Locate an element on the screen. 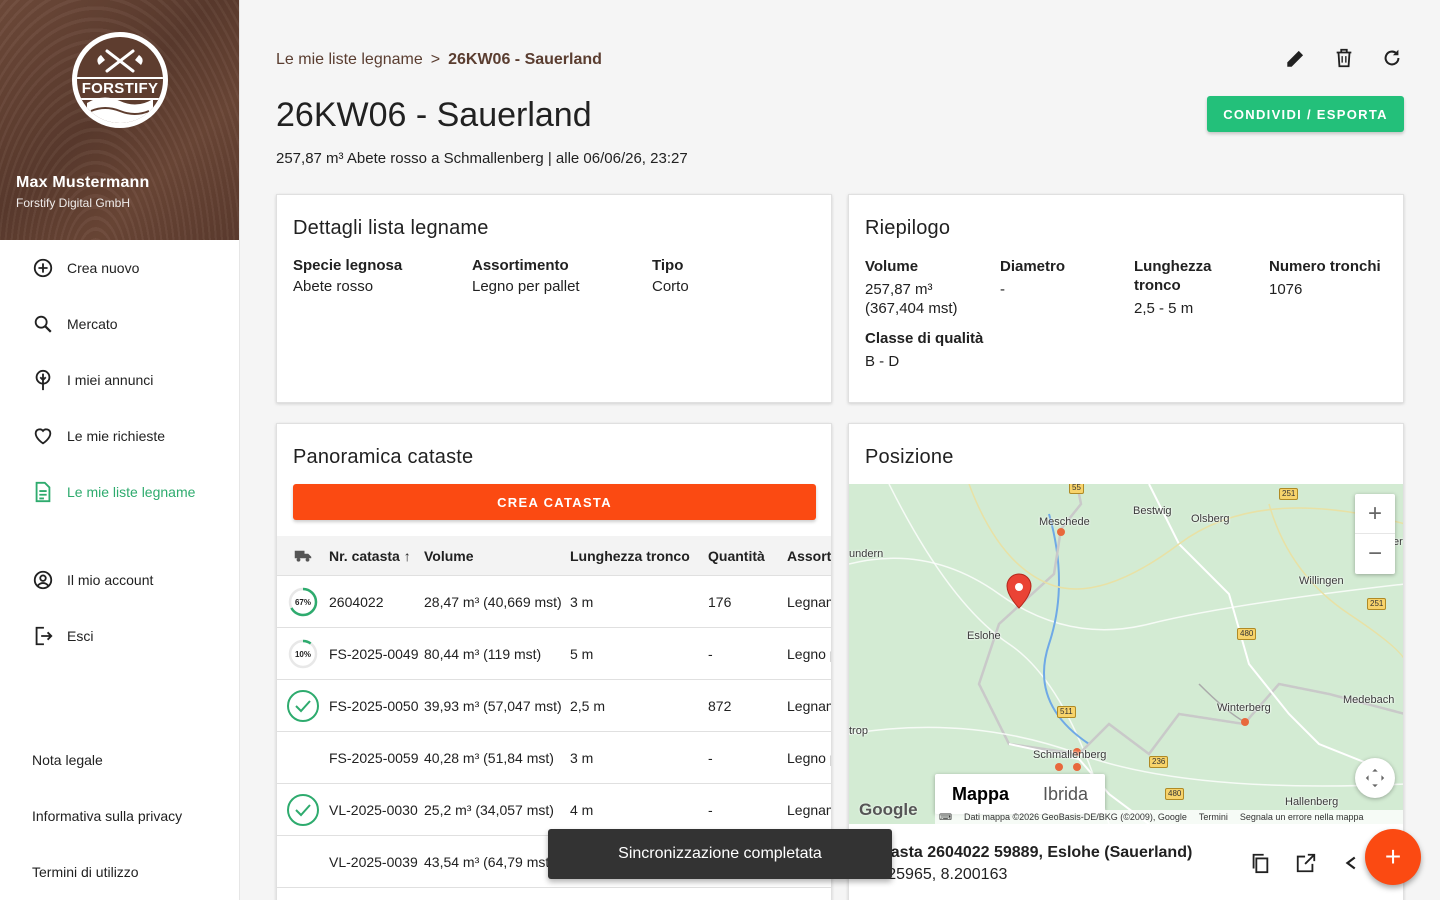  nav-item-annunci: I miei annunci is located at coordinates (120, 380).